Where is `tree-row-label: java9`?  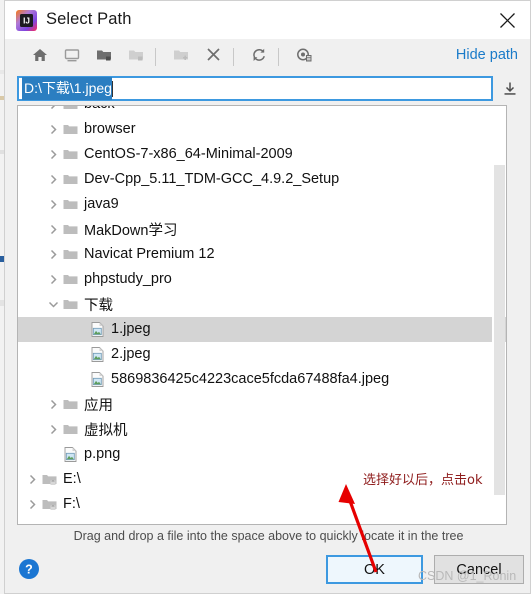
tree-row-label: java9 is located at coordinates (101, 204).